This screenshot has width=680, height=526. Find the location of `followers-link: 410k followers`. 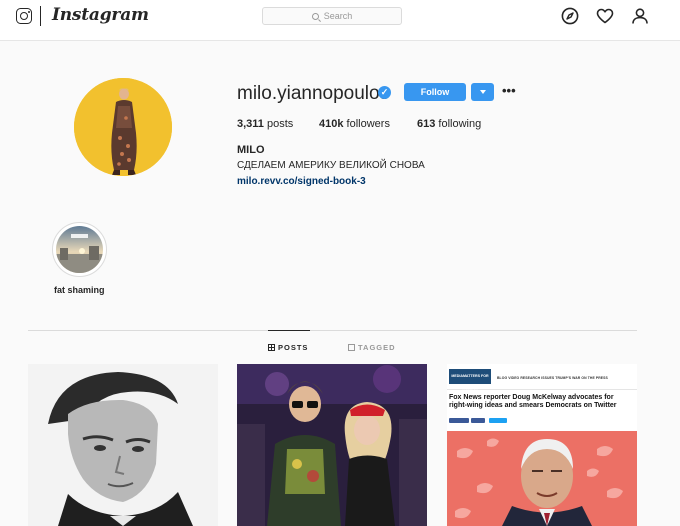

followers-link: 410k followers is located at coordinates (354, 124).